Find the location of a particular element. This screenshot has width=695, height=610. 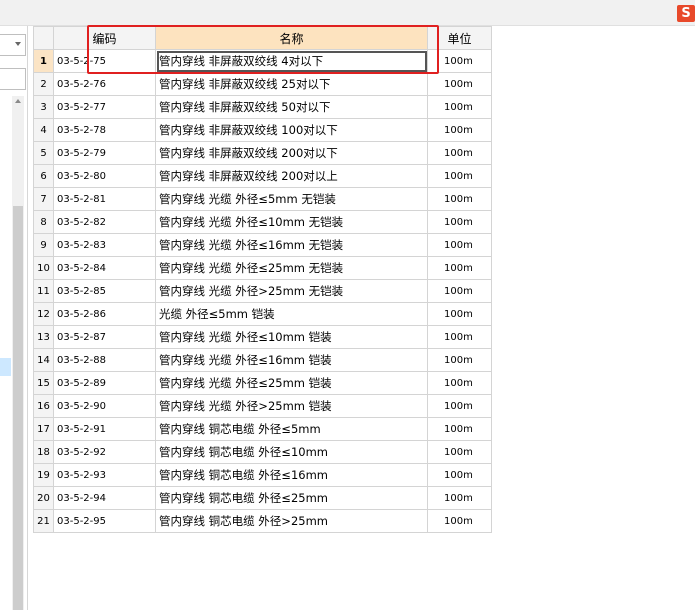

row-number: 3 is located at coordinates (43, 107).